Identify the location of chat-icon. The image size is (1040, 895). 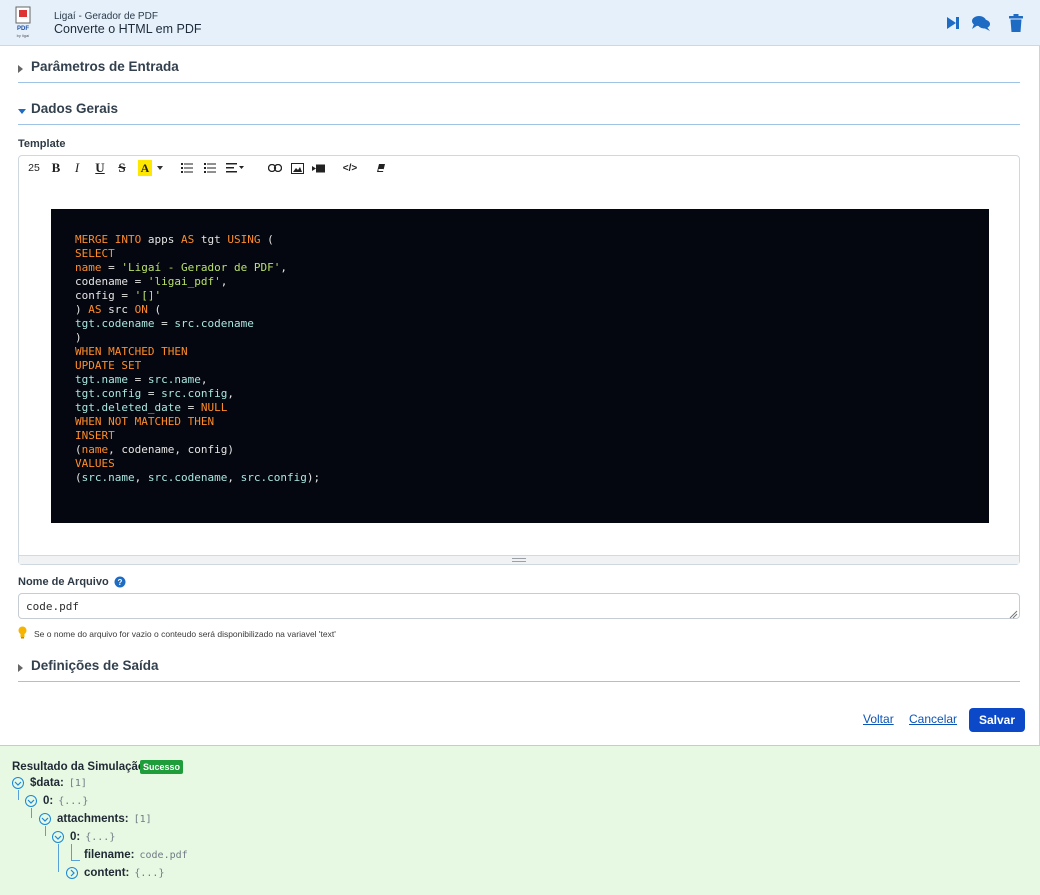
(981, 23).